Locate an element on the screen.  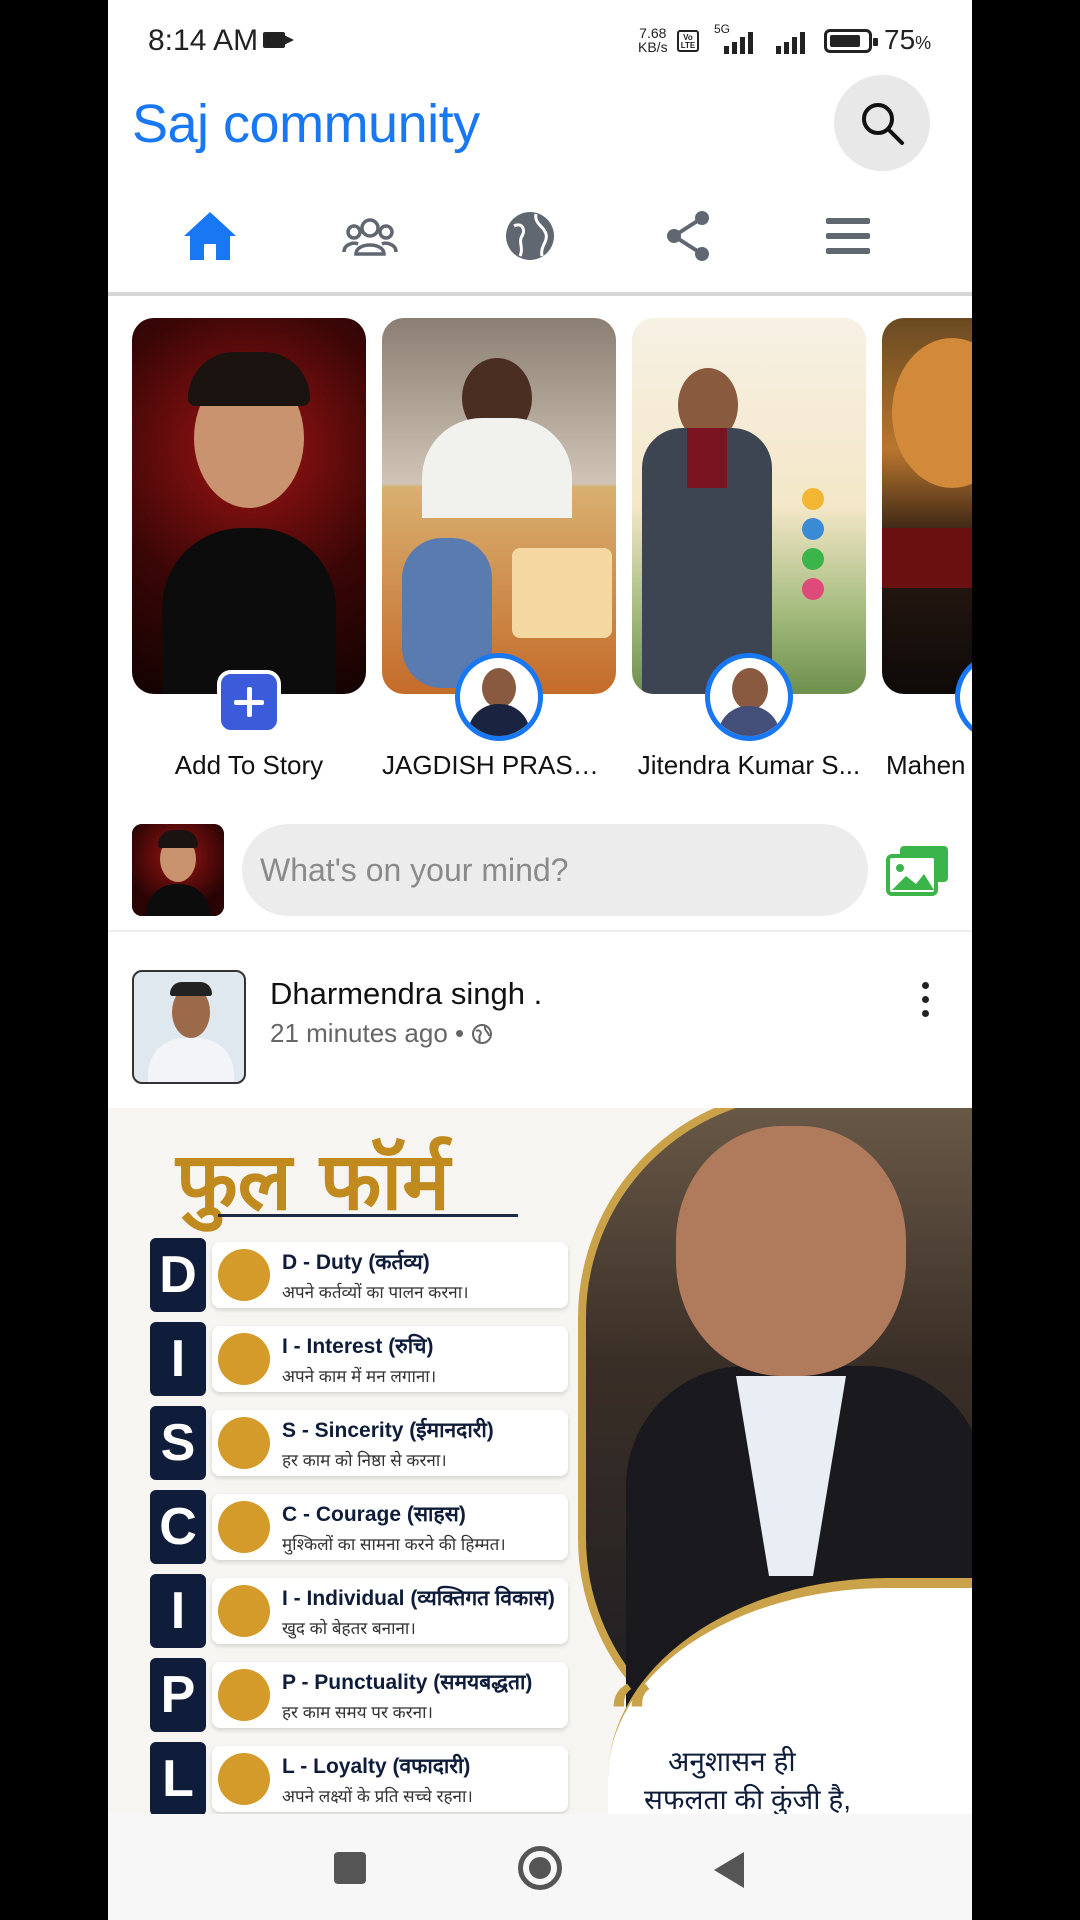
network-speed-value: 7.68 is located at coordinates (653, 33).